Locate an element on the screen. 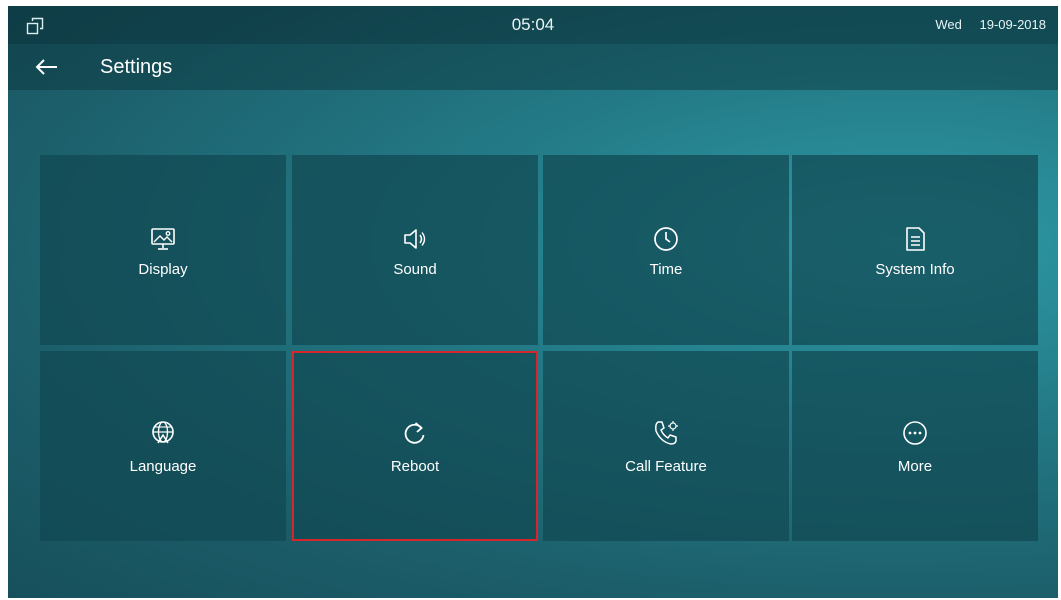 This screenshot has width=1061, height=600. tile-language: Language is located at coordinates (163, 446).